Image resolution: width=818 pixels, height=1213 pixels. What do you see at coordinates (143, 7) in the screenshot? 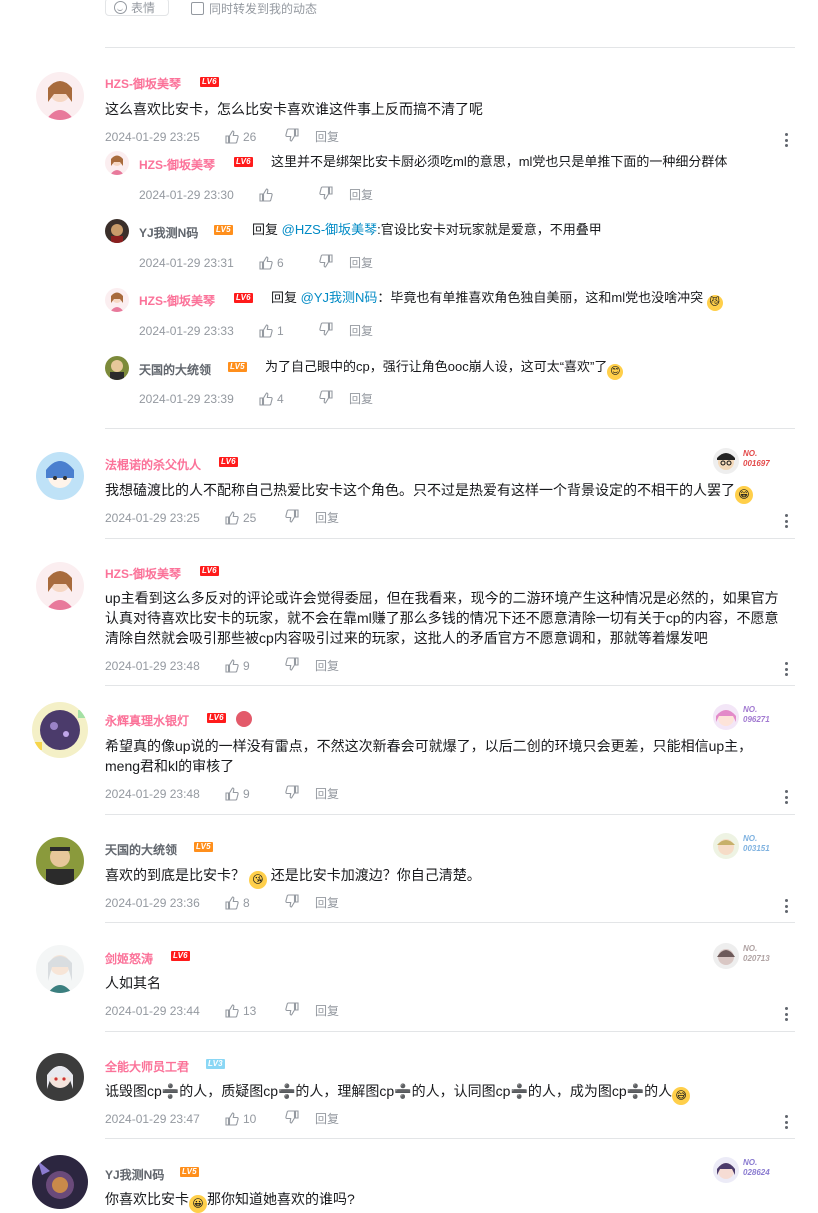
I see `emoji-label: 表情` at bounding box center [143, 7].